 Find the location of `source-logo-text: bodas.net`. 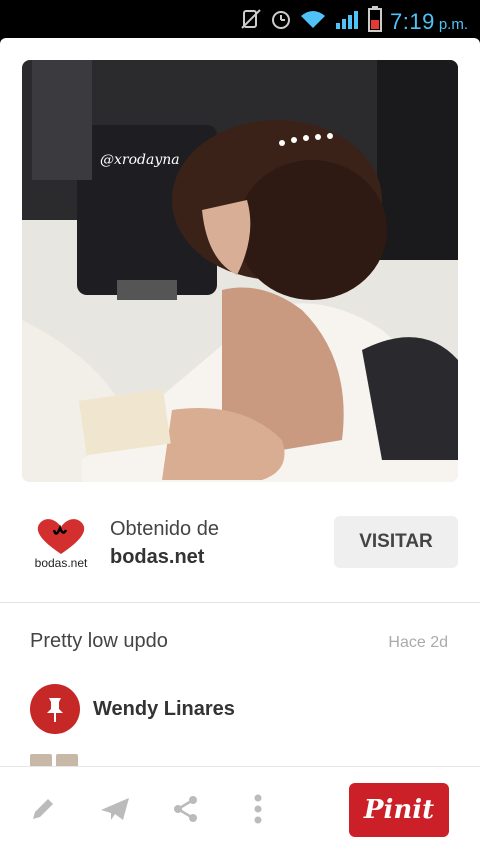

source-logo-text: bodas.net is located at coordinates (61, 563).